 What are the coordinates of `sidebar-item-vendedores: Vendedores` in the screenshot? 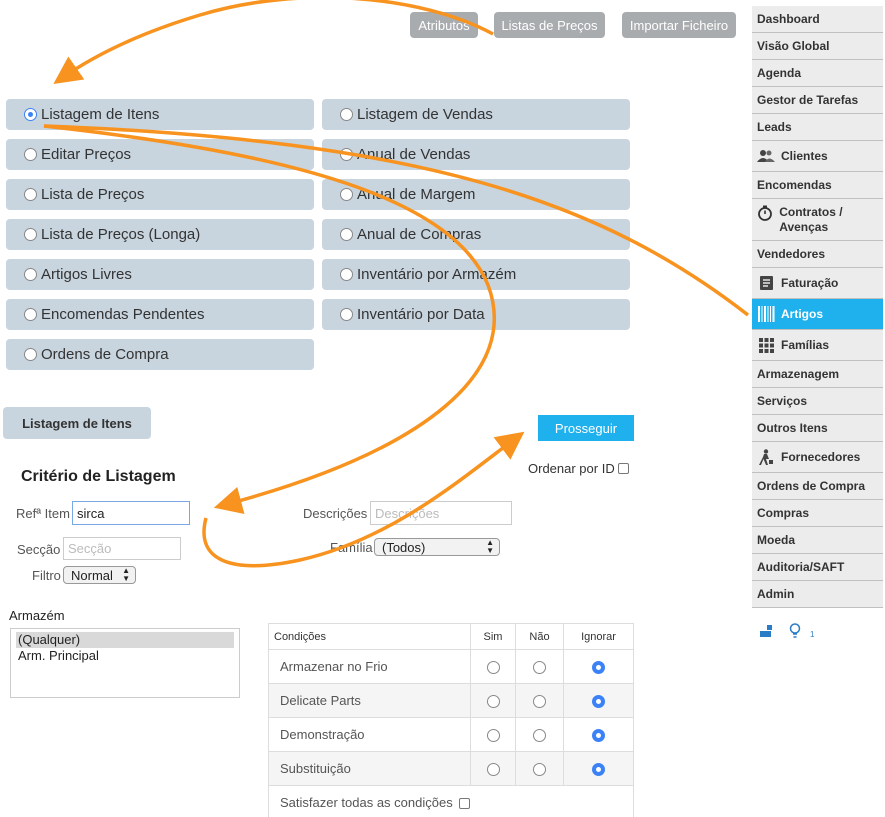 It's located at (817, 254).